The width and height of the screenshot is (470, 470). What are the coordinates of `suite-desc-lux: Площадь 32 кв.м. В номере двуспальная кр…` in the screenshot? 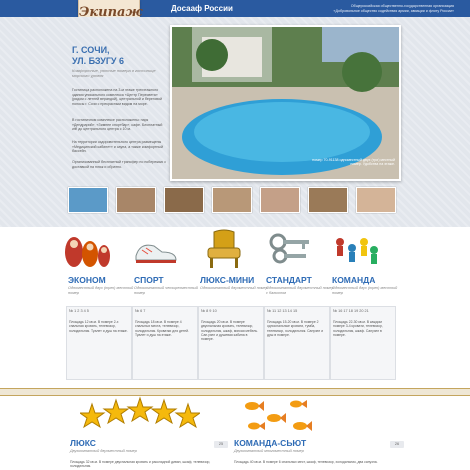 It's located at (140, 464).